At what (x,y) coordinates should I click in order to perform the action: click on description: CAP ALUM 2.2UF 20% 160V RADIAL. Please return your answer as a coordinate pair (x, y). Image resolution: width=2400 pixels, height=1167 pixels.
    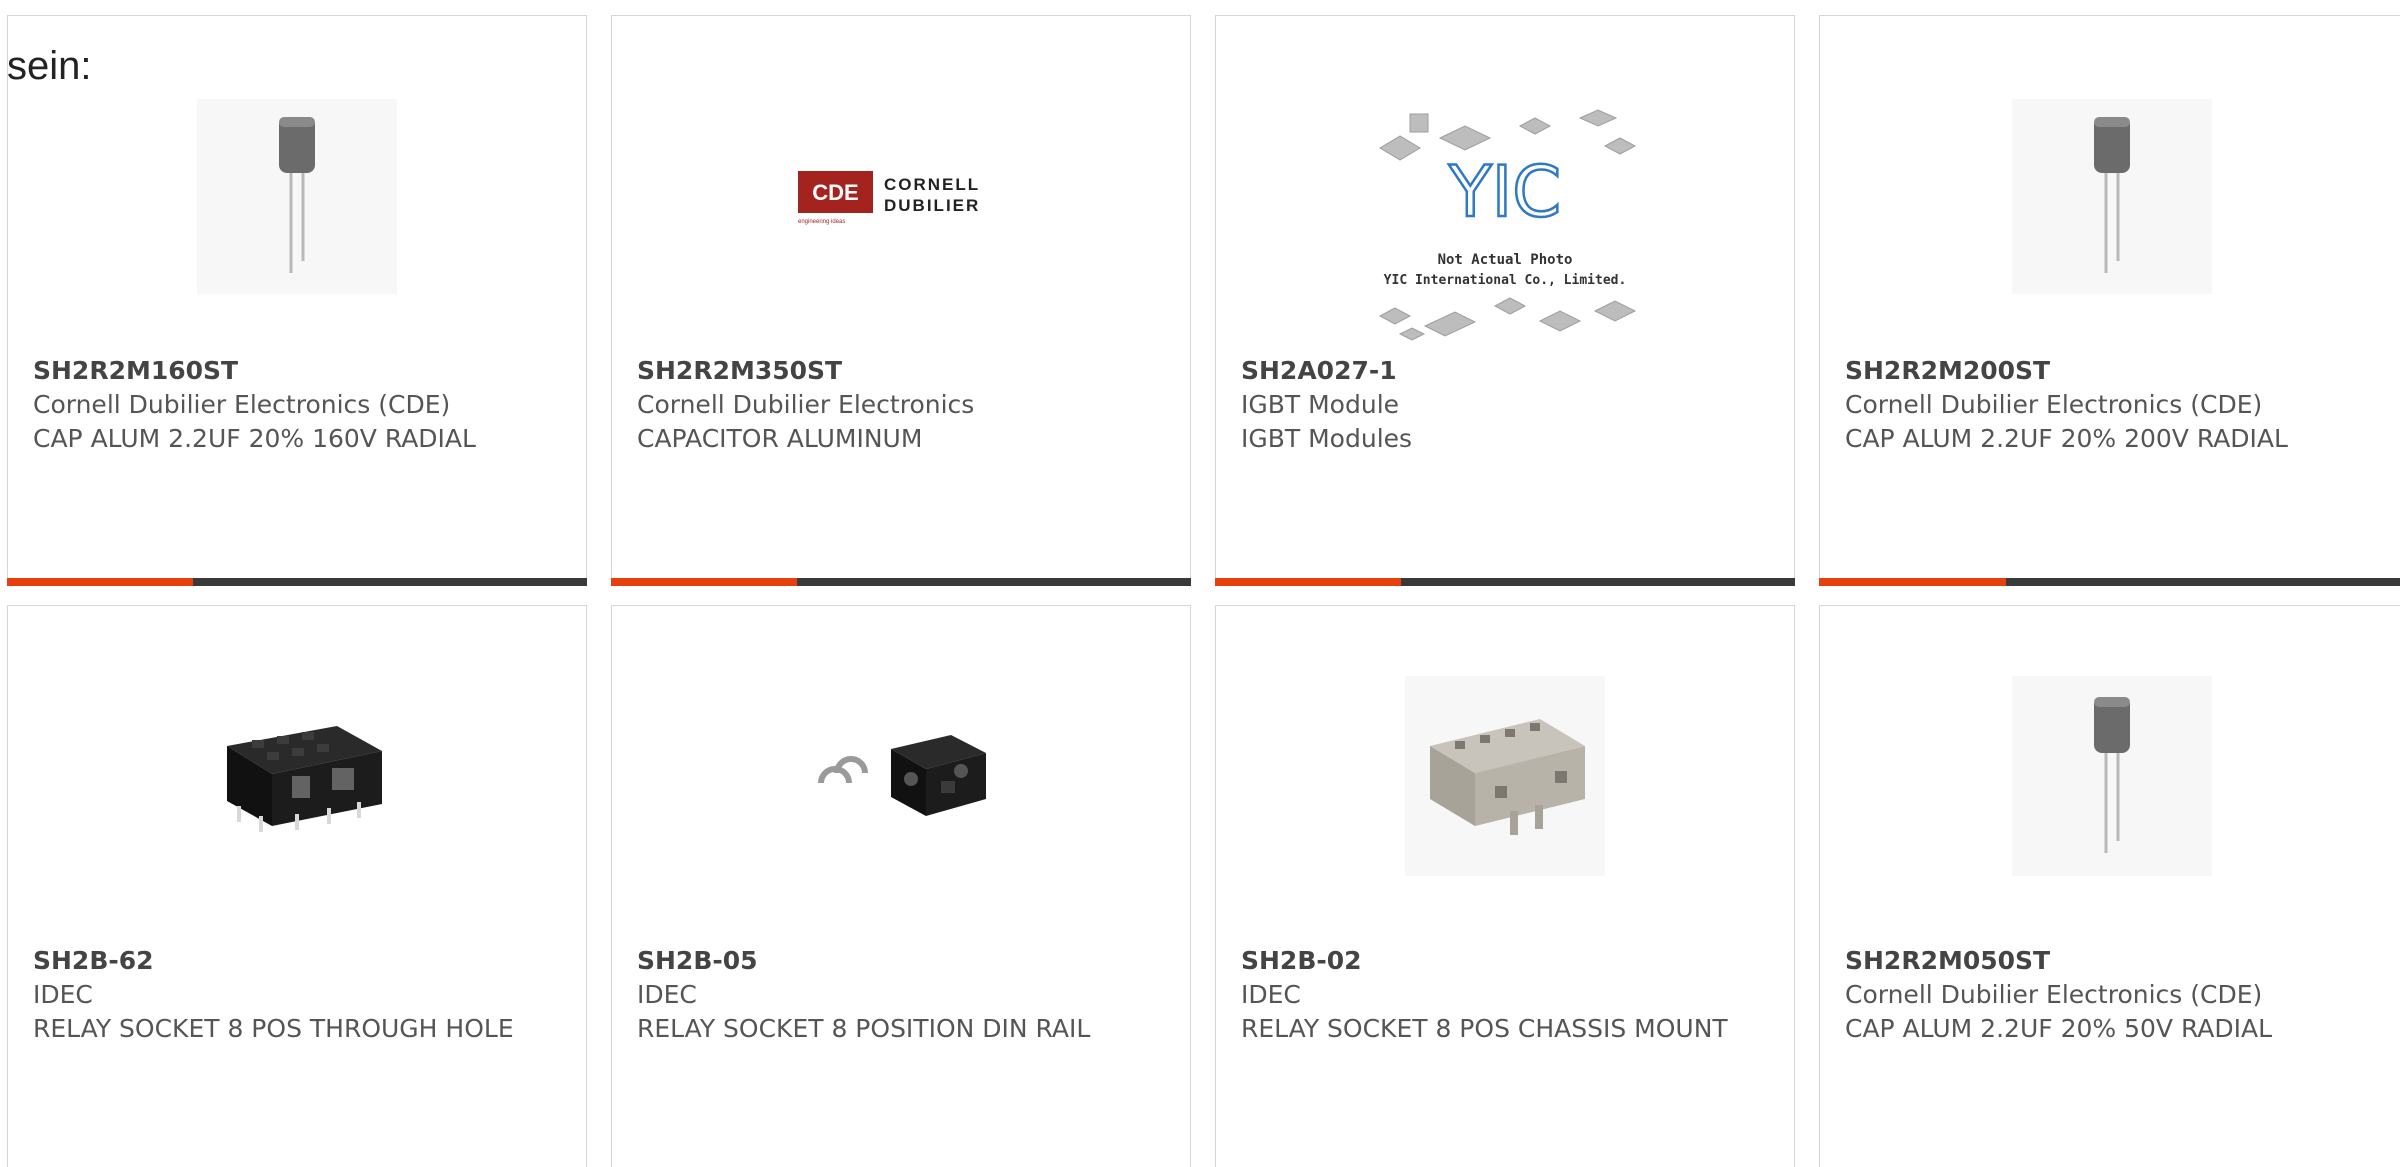
    Looking at the image, I should click on (254, 438).